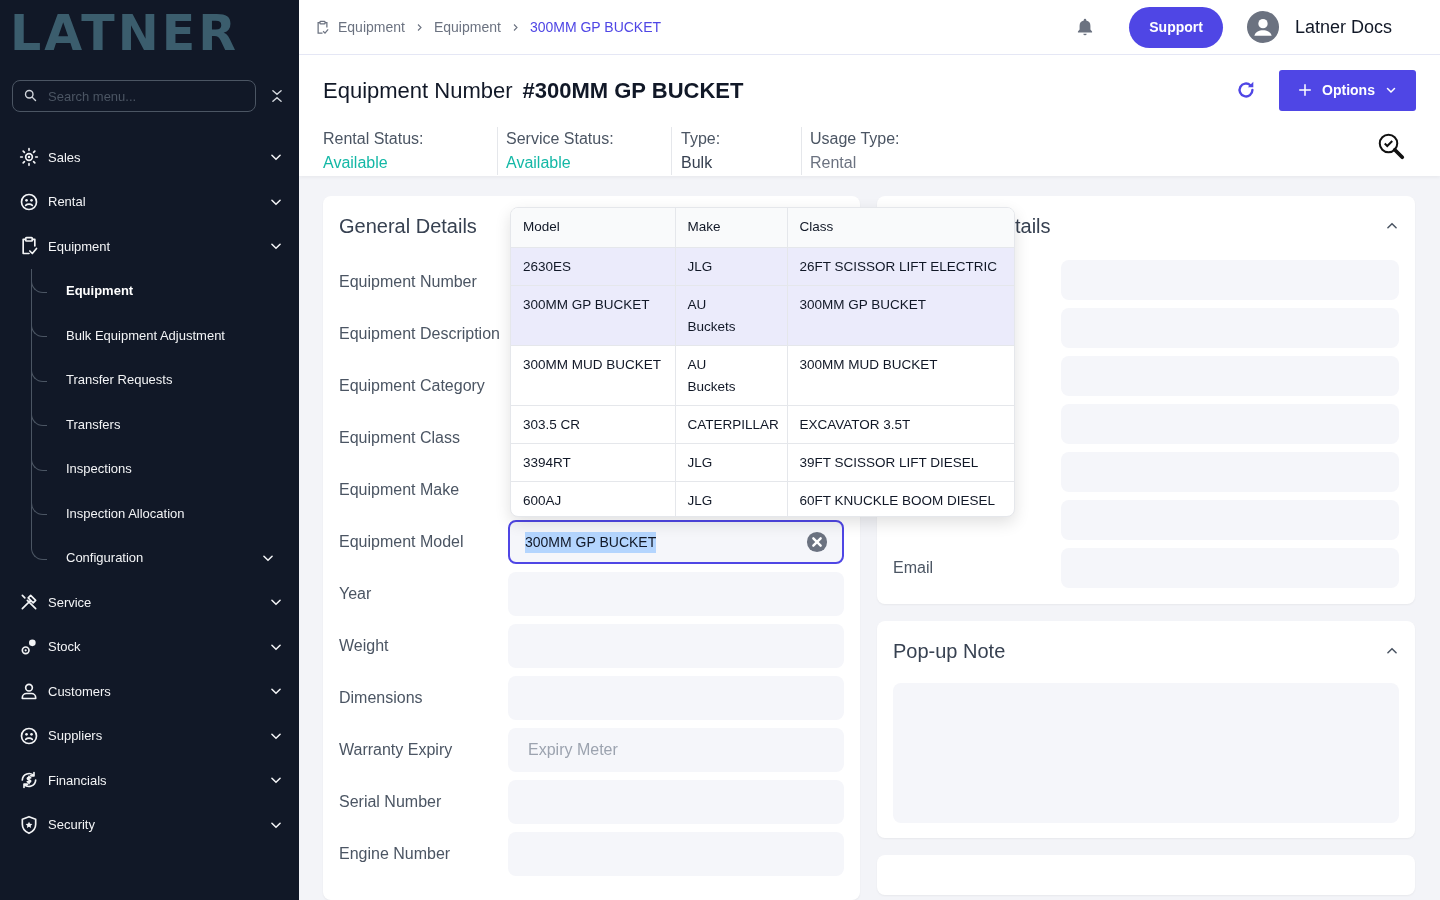  Describe the element at coordinates (1391, 146) in the screenshot. I see `search-check-icon` at that location.